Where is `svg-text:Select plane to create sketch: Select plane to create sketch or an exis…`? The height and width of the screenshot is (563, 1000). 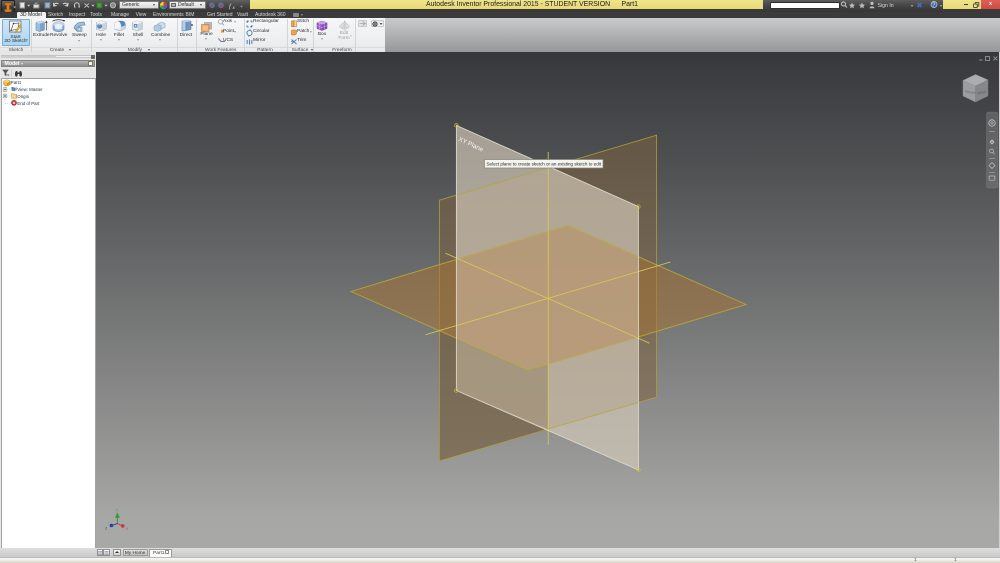
svg-text:Select plane to create sketch: Select plane to create sketch or an exis… is located at coordinates (544, 164).